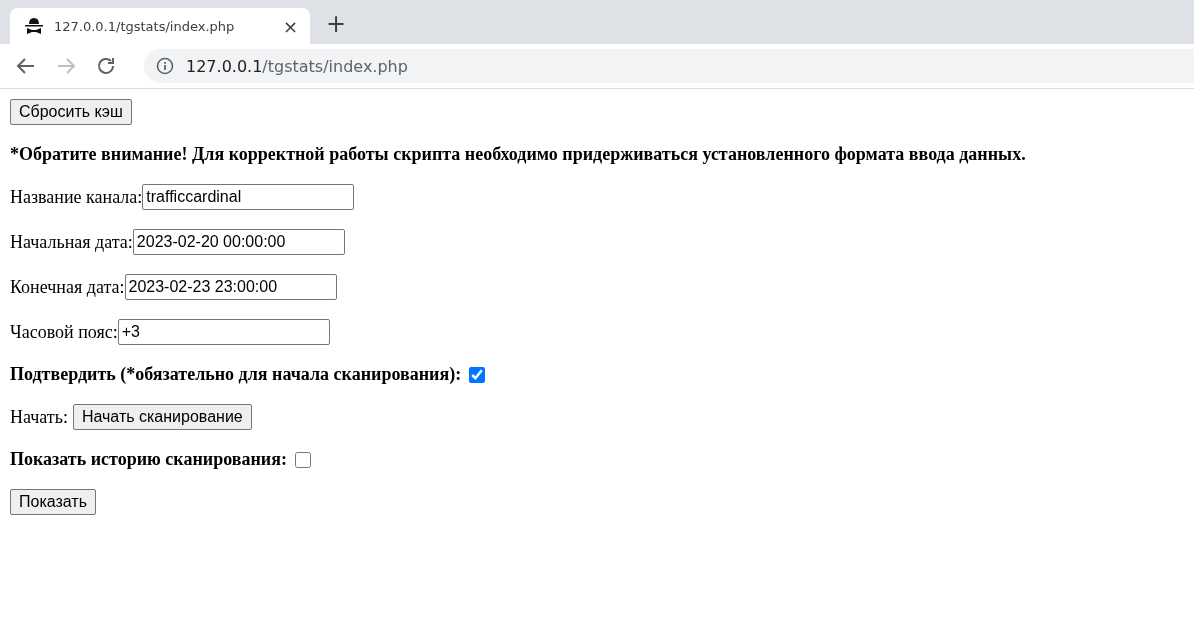 Image resolution: width=1194 pixels, height=638 pixels. Describe the element at coordinates (148, 459) in the screenshot. I see `checkbox-label: Показать историю сканирования:` at that location.